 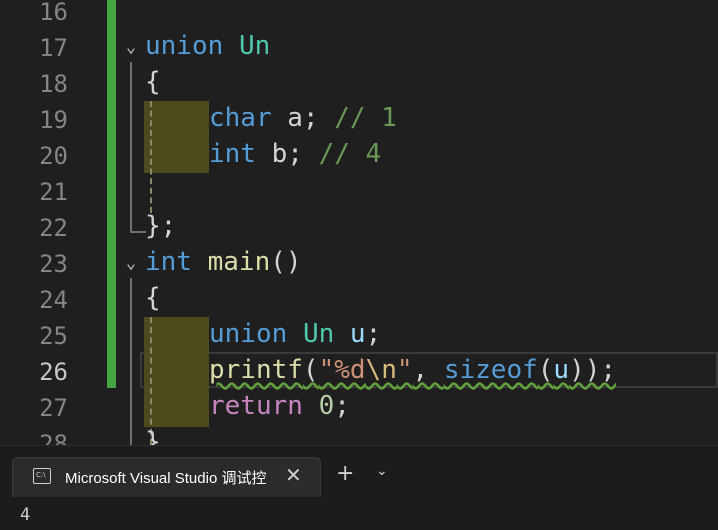 I want to click on close-brace: }, so click(x=153, y=436).